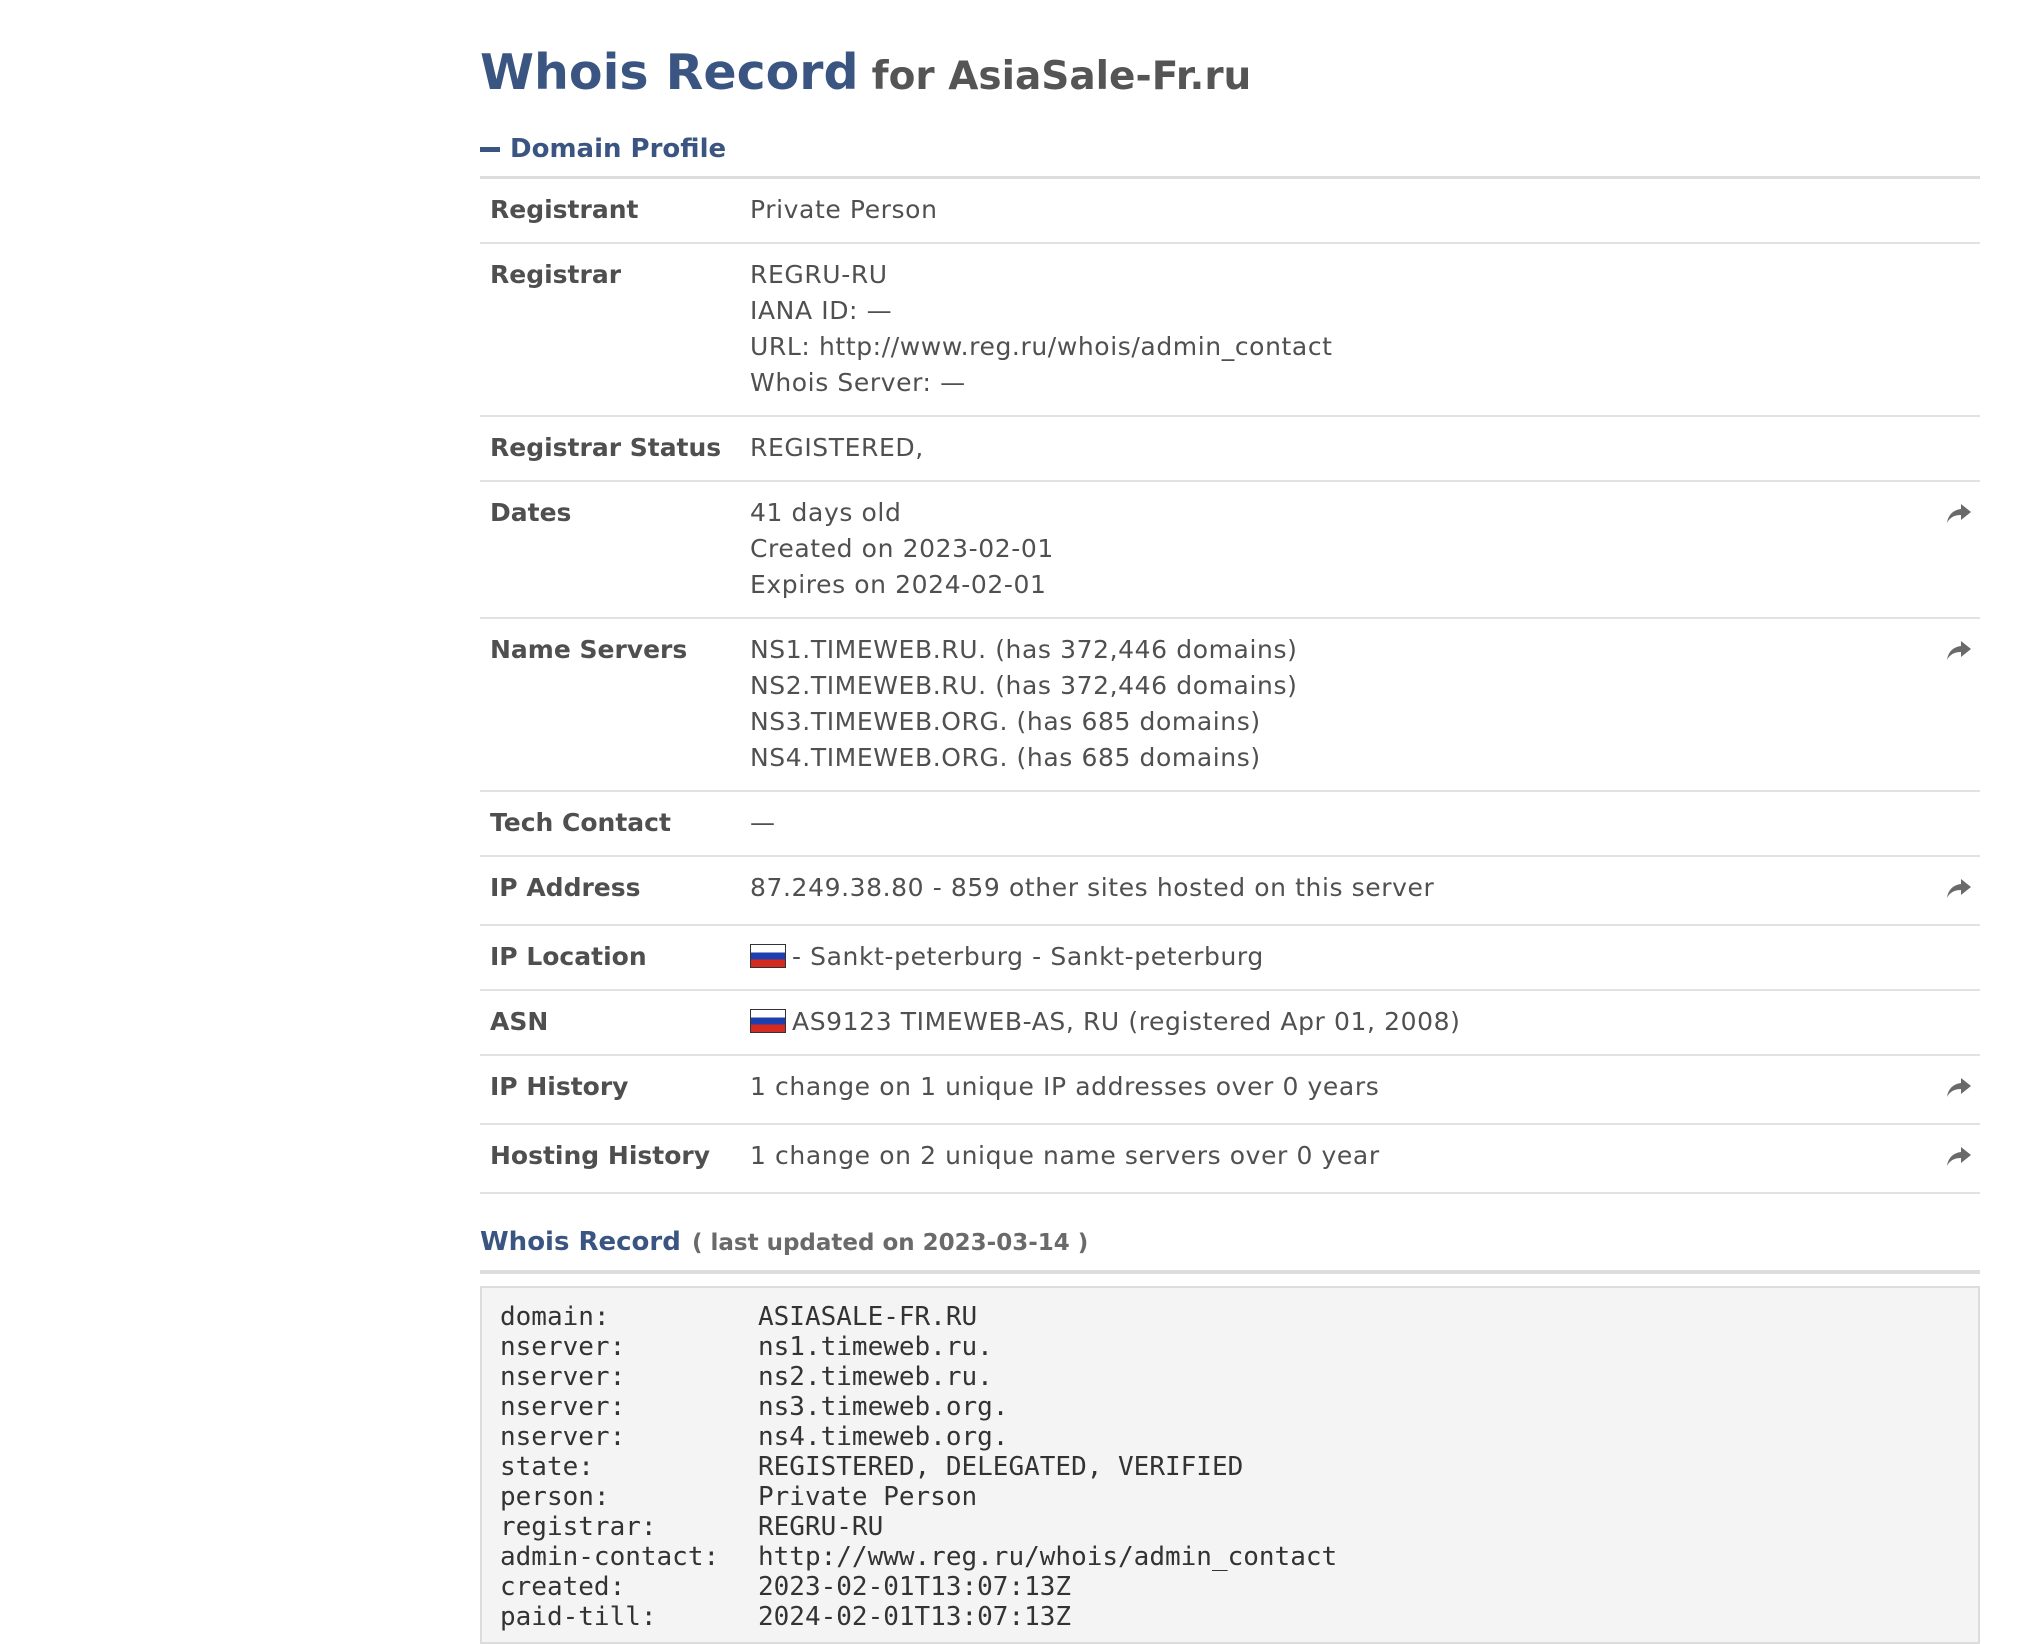 This screenshot has width=2026, height=1644. Describe the element at coordinates (1230, 1467) in the screenshot. I see `raw-whois-line: state: REGISTERED, DELEGATED, VERIFIED` at that location.